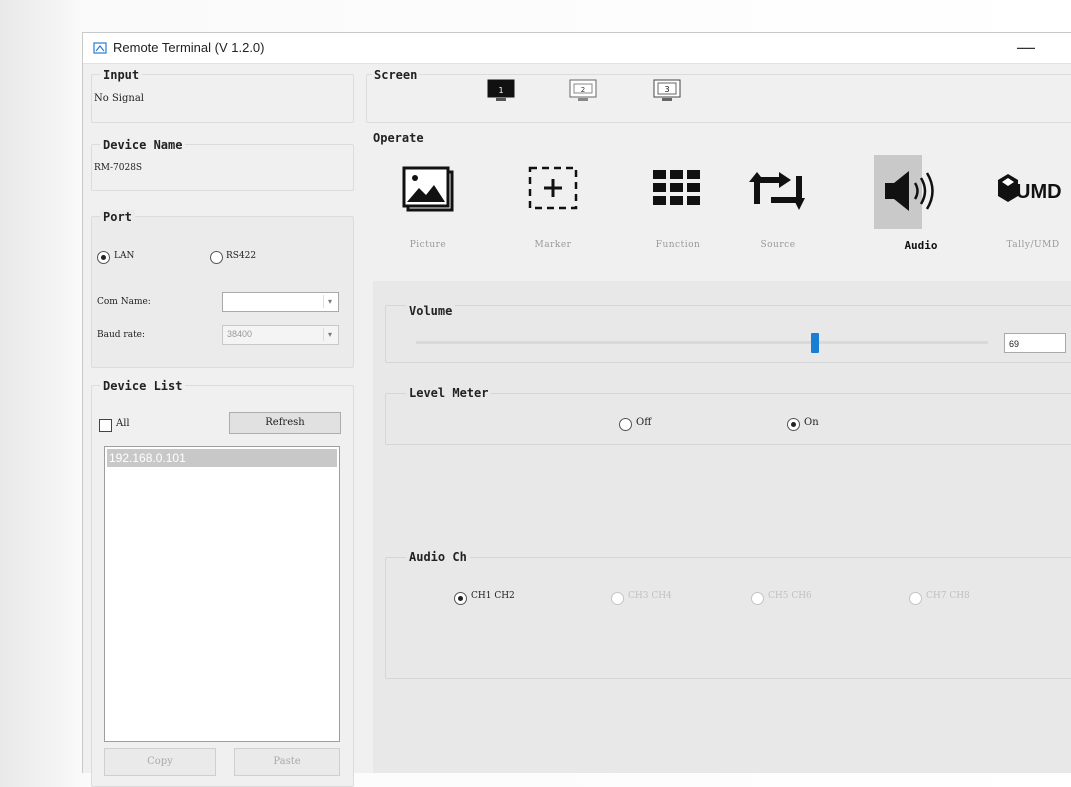 The image size is (1071, 787). What do you see at coordinates (160, 762) in the screenshot?
I see `copy-button: Copy` at bounding box center [160, 762].